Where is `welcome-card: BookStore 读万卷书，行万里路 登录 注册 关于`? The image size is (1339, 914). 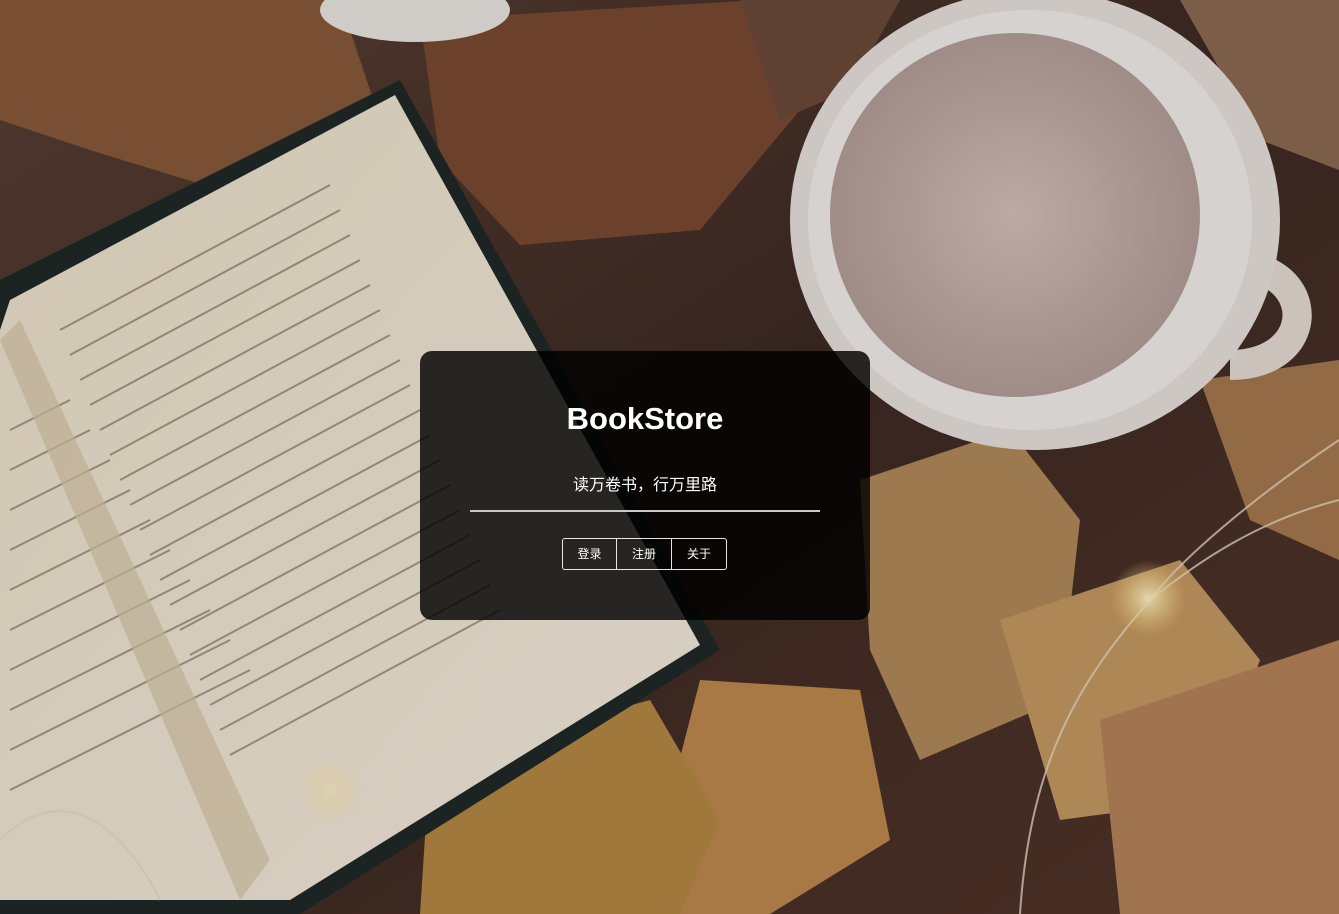 welcome-card: BookStore 读万卷书，行万里路 登录 注册 关于 is located at coordinates (645, 485).